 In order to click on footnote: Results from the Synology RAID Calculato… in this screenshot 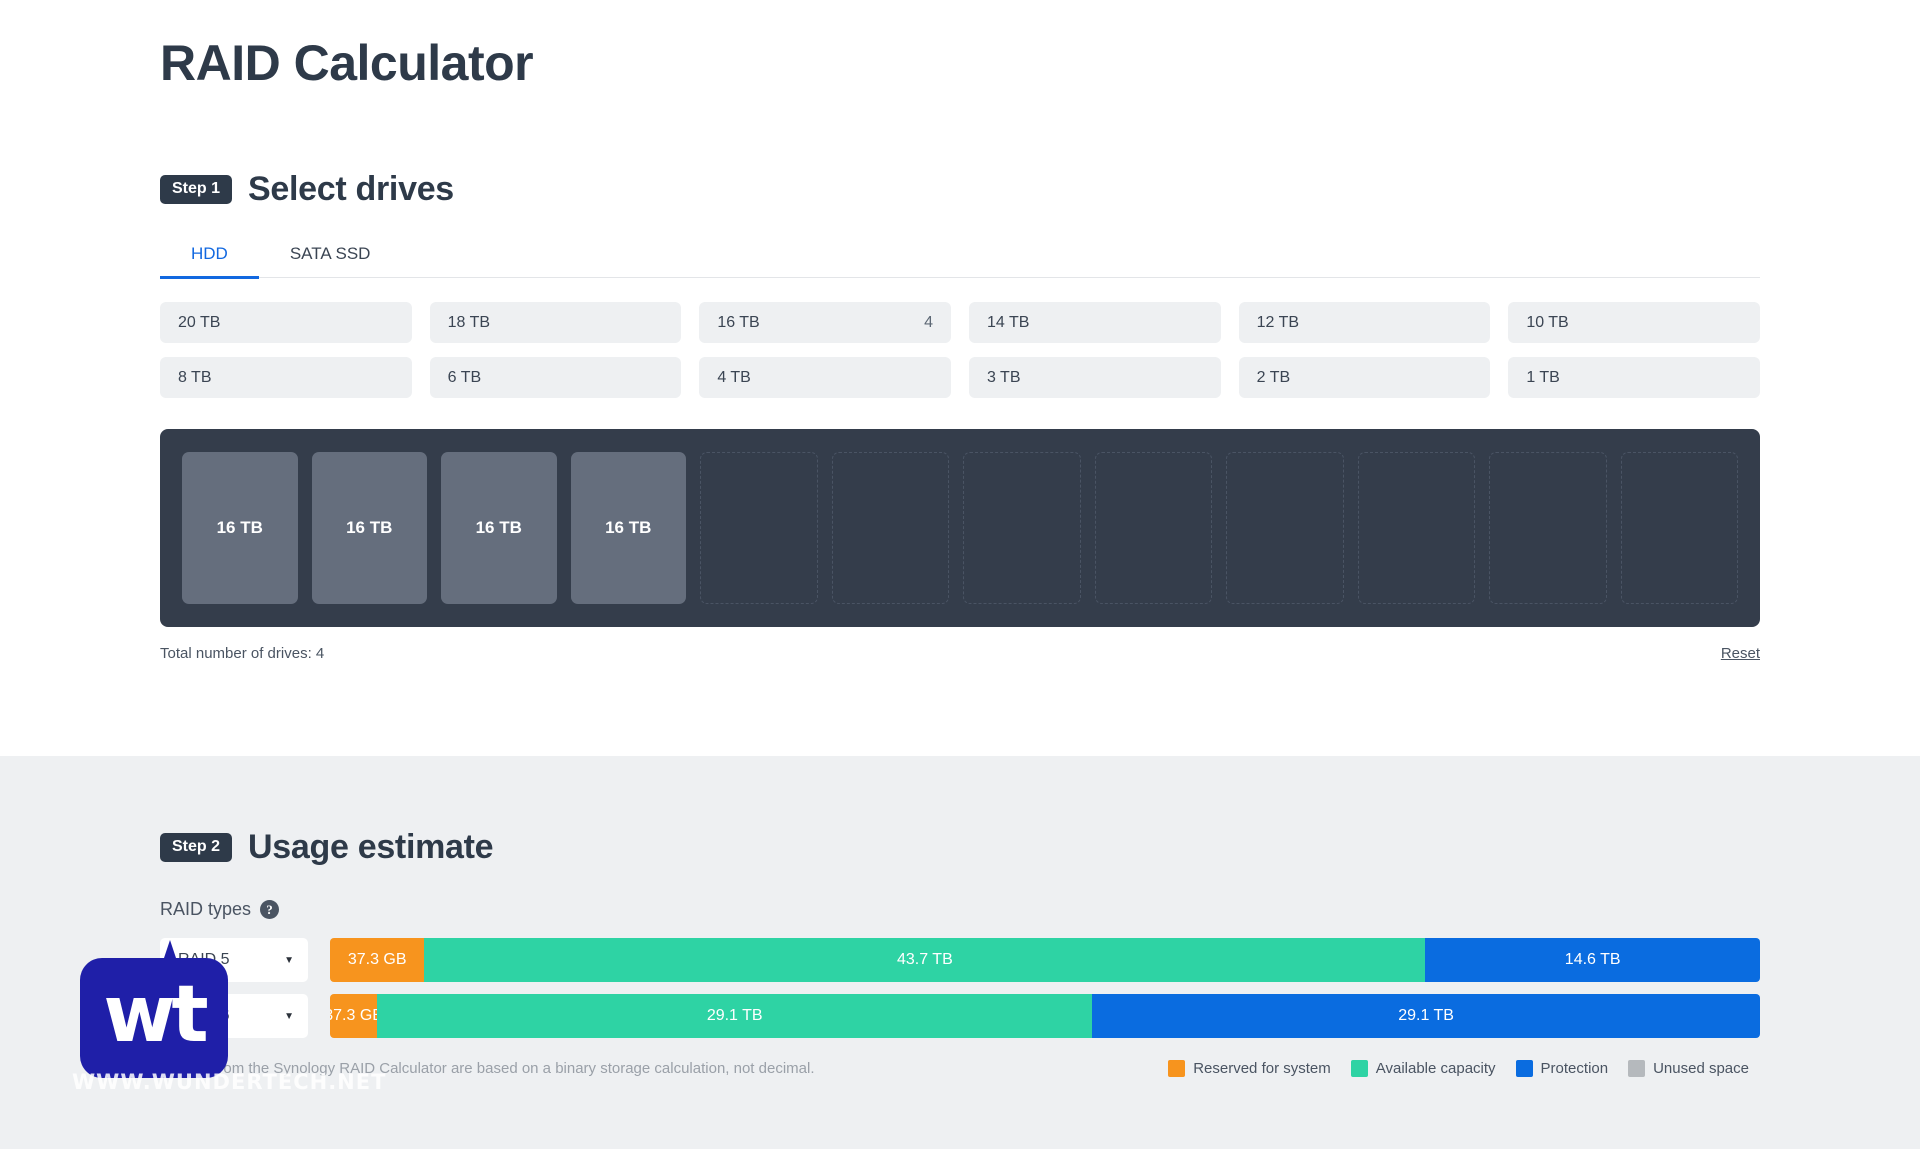, I will do `click(487, 1068)`.